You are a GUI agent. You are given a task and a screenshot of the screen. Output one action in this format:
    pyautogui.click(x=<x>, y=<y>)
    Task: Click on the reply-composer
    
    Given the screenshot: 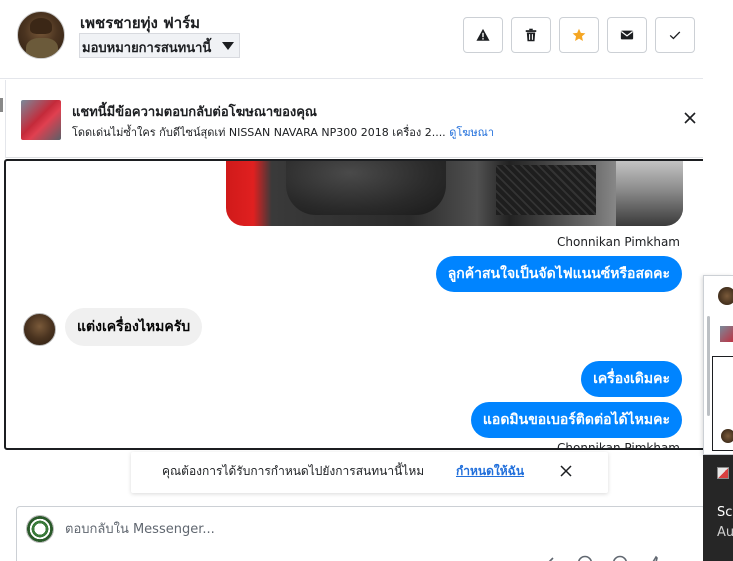 What is the action you would take?
    pyautogui.click(x=361, y=533)
    